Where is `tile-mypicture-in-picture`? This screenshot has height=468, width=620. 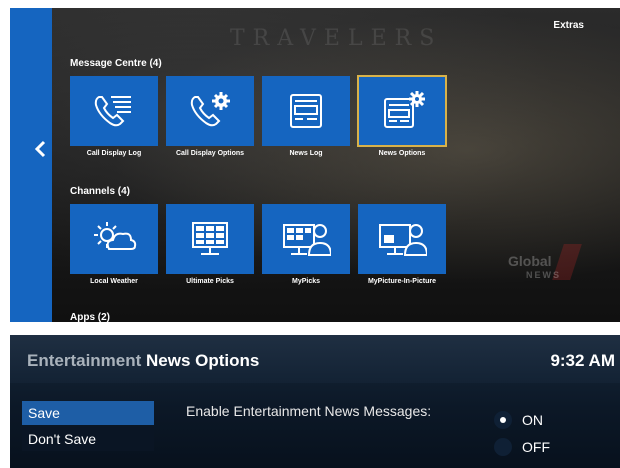 tile-mypicture-in-picture is located at coordinates (402, 239).